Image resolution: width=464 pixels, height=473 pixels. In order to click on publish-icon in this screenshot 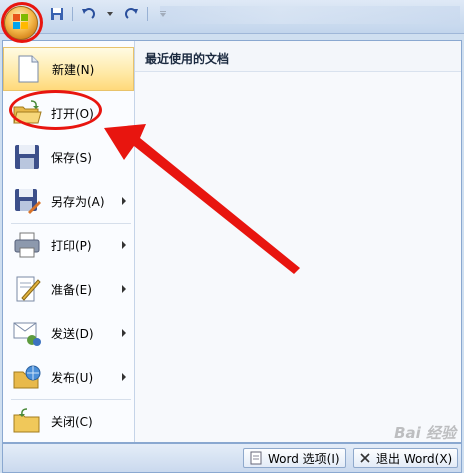, I will do `click(27, 377)`.